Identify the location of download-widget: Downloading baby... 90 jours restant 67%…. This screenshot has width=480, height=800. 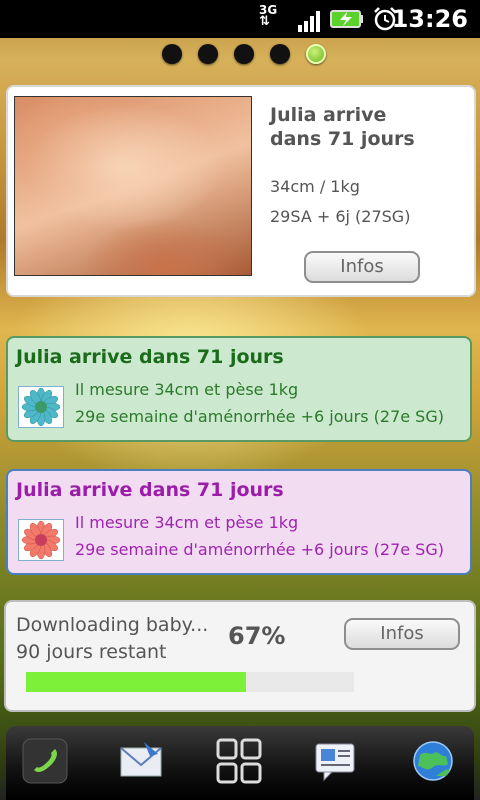
(240, 656).